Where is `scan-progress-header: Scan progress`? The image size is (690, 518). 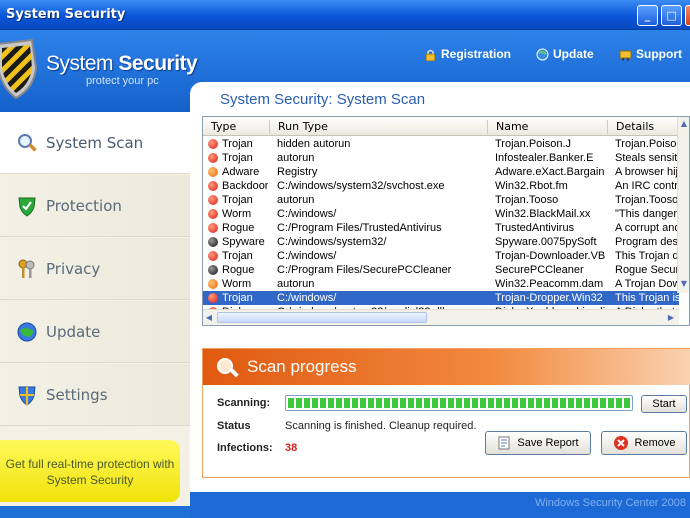 scan-progress-header: Scan progress is located at coordinates (446, 367).